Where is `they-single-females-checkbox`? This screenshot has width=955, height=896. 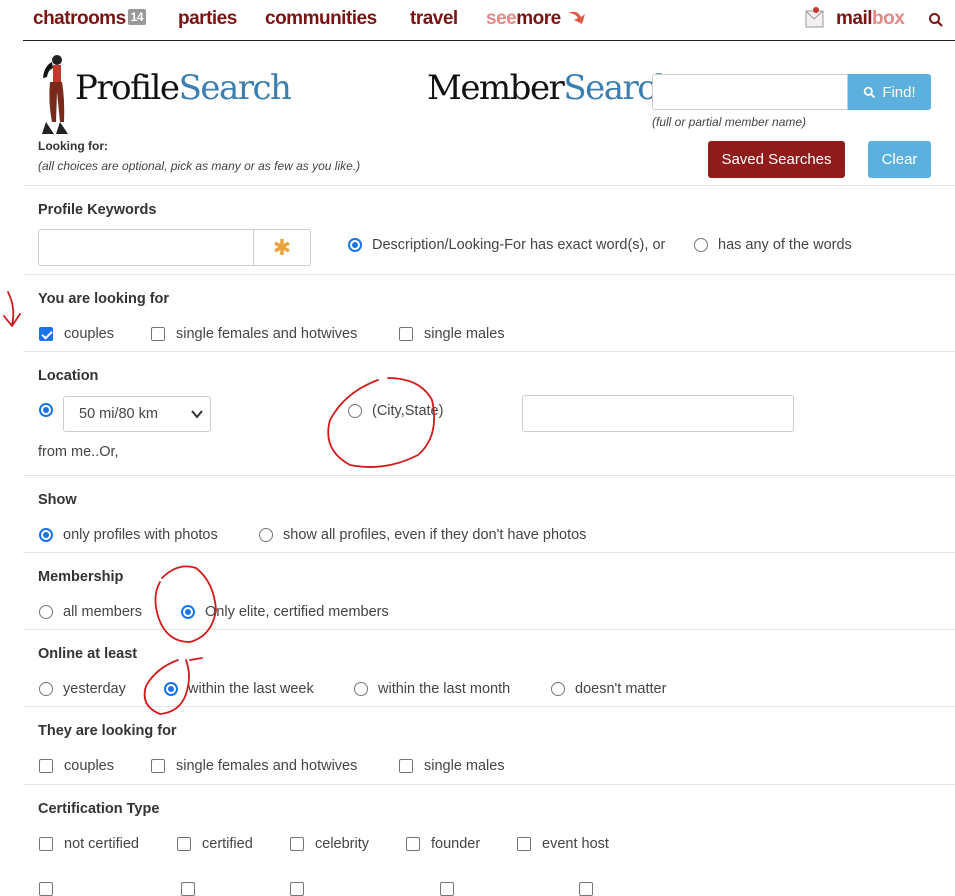 they-single-females-checkbox is located at coordinates (158, 766).